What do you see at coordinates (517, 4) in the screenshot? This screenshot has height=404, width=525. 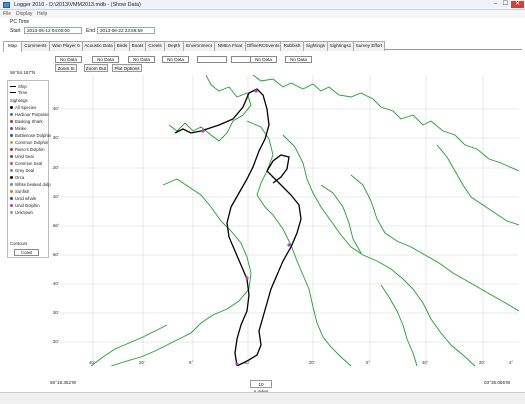 I see `close-button: ✕` at bounding box center [517, 4].